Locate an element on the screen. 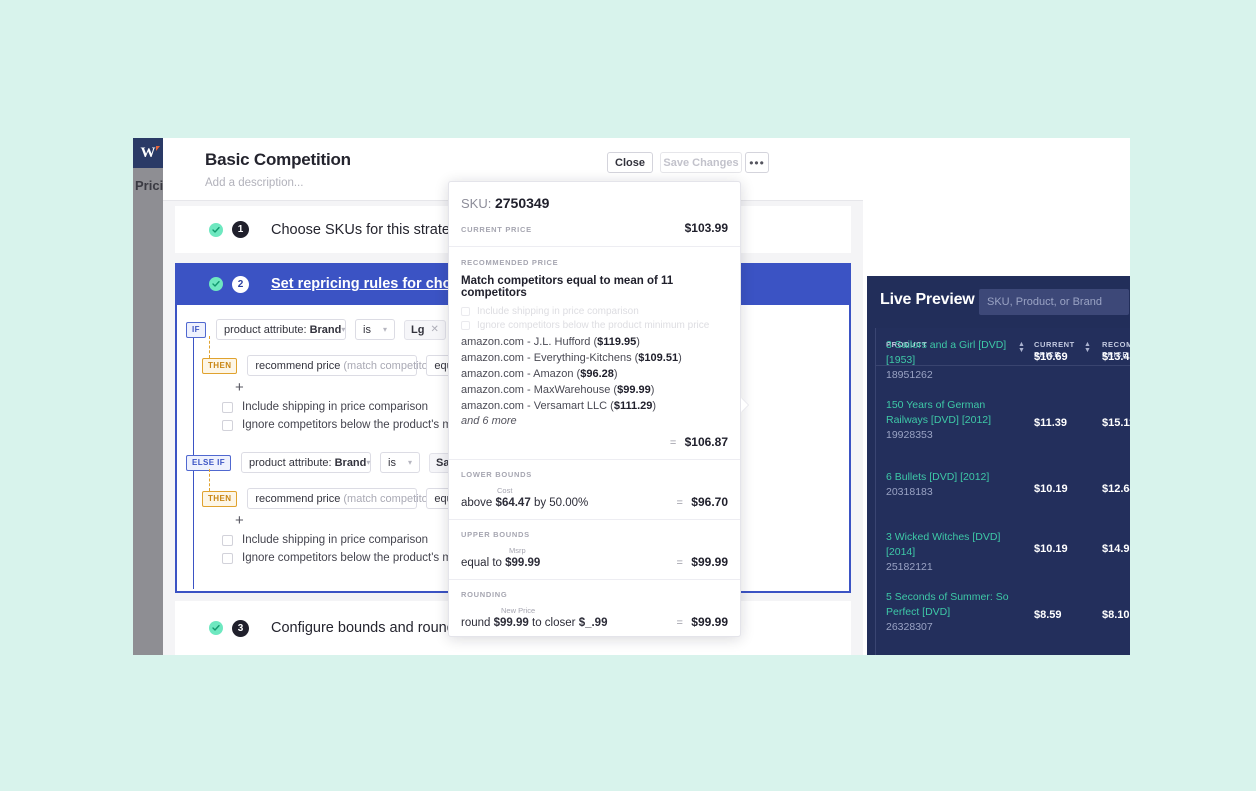  recommended-price-label: RECOMMENDED PRICE is located at coordinates (510, 262).